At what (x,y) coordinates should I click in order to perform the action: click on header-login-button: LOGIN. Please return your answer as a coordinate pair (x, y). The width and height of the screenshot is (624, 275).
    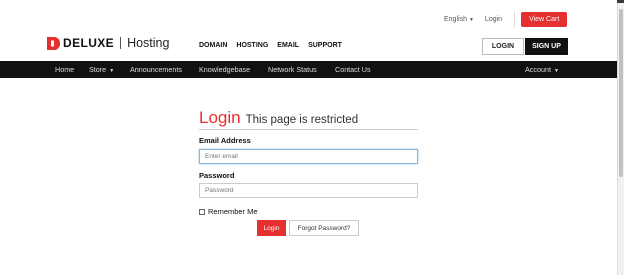
    Looking at the image, I should click on (503, 46).